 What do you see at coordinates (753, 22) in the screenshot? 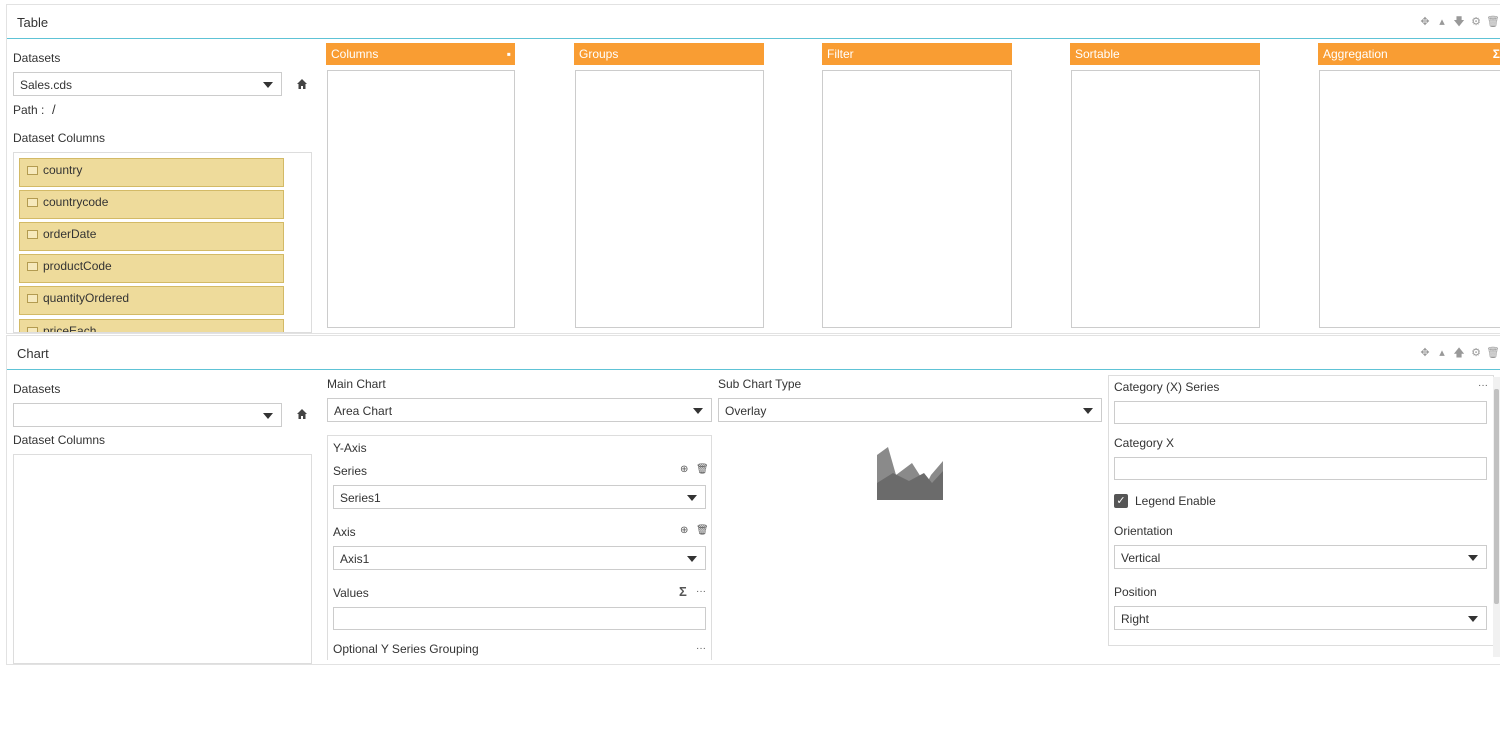
I see `table-panel-header: Table ✥ ▴ 🡇 ⚙ 🗑` at bounding box center [753, 22].